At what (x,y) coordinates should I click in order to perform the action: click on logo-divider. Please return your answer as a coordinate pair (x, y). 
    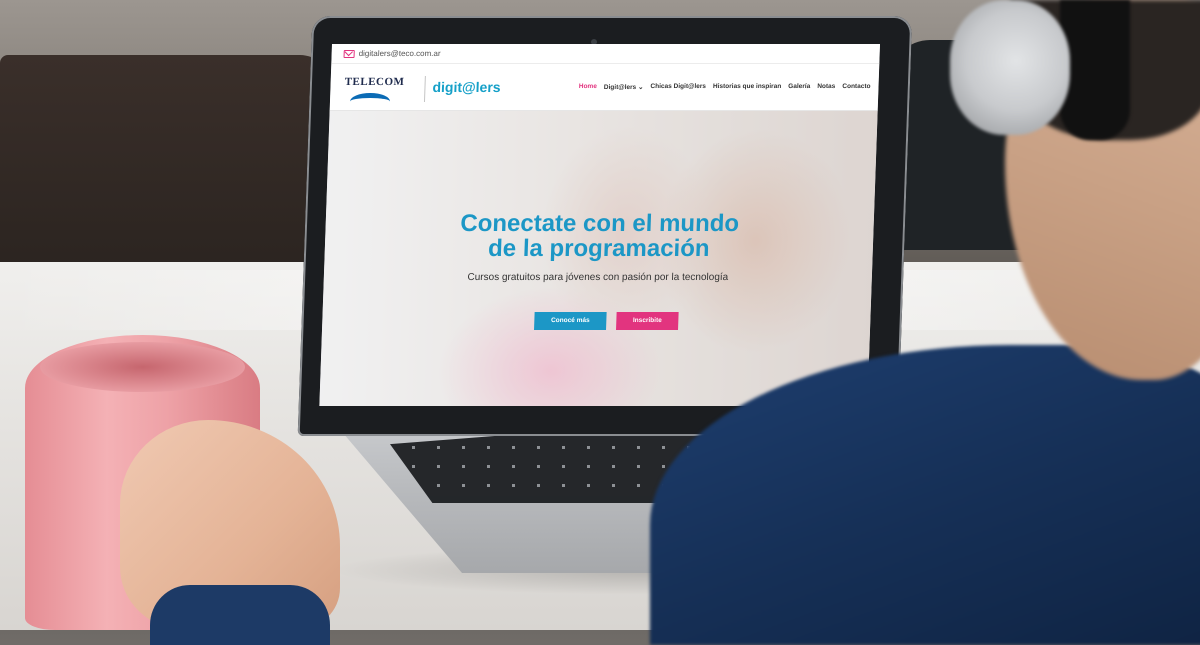
    Looking at the image, I should click on (424, 89).